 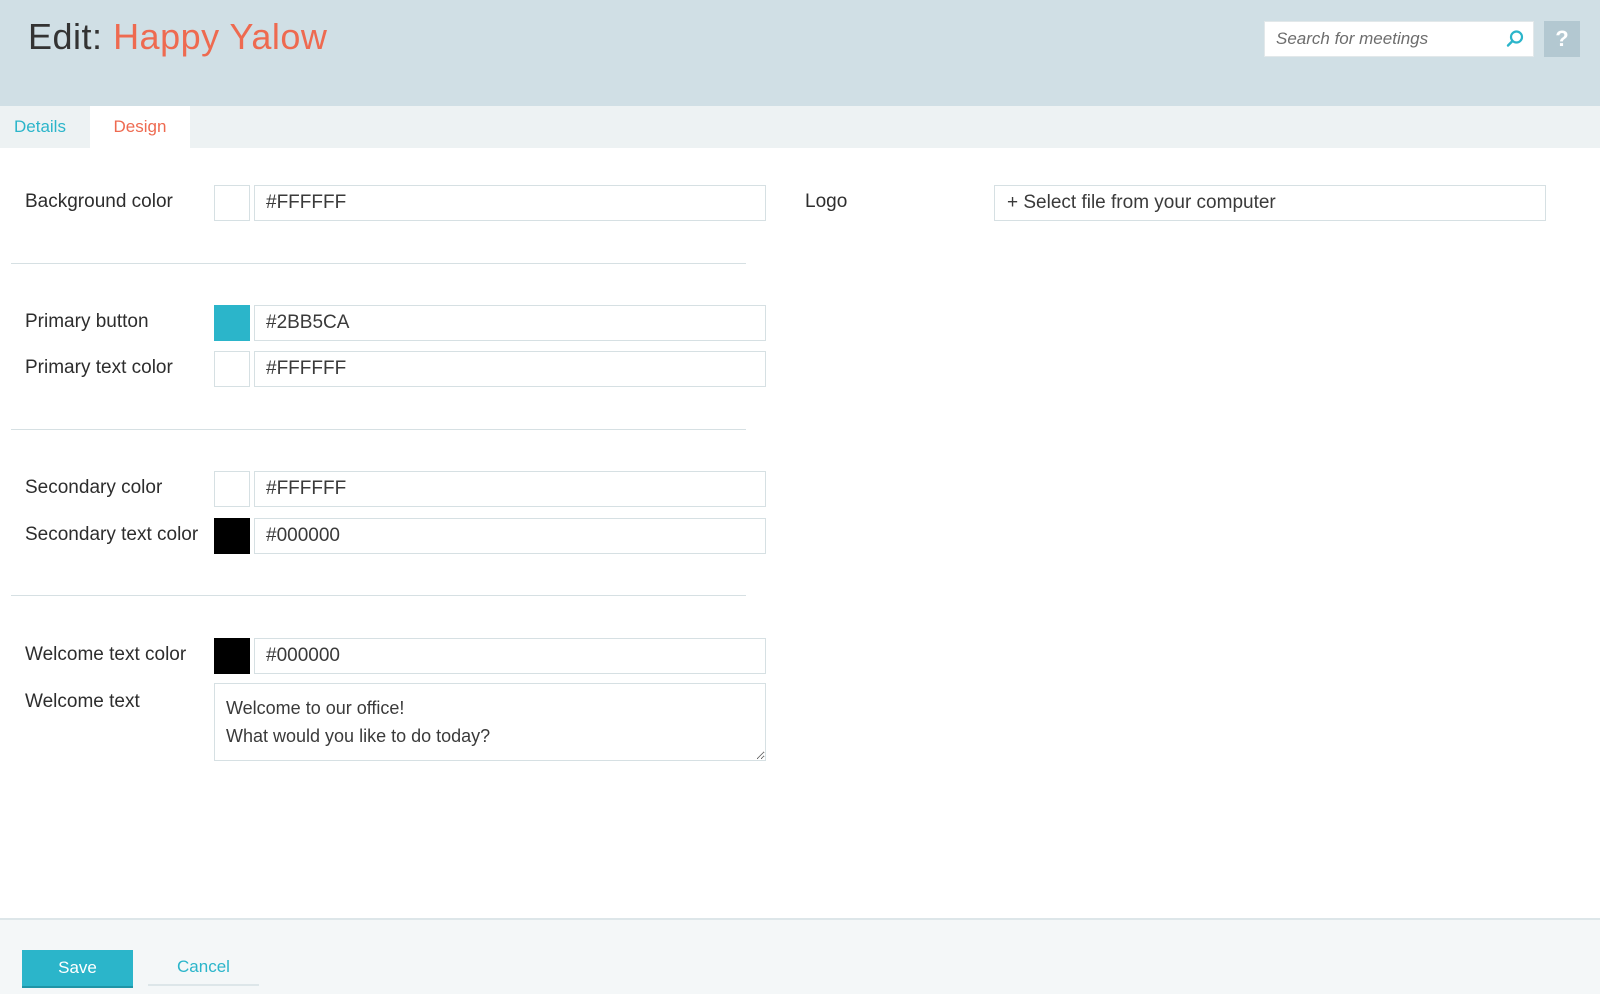 I want to click on secondary-text-color-field, so click(x=510, y=536).